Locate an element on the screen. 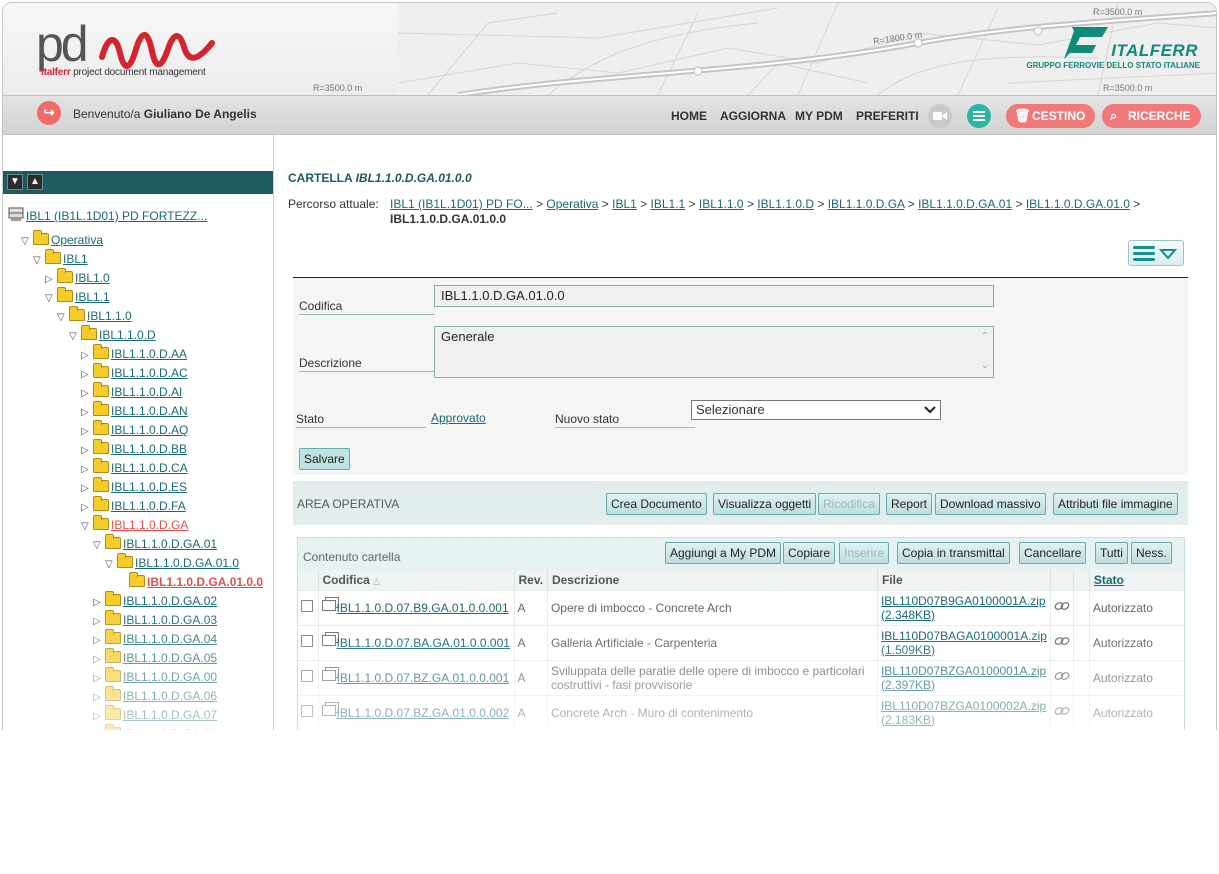  tree-node: ▷ IBL1.1.0.D.GA.06 is located at coordinates (155, 696).